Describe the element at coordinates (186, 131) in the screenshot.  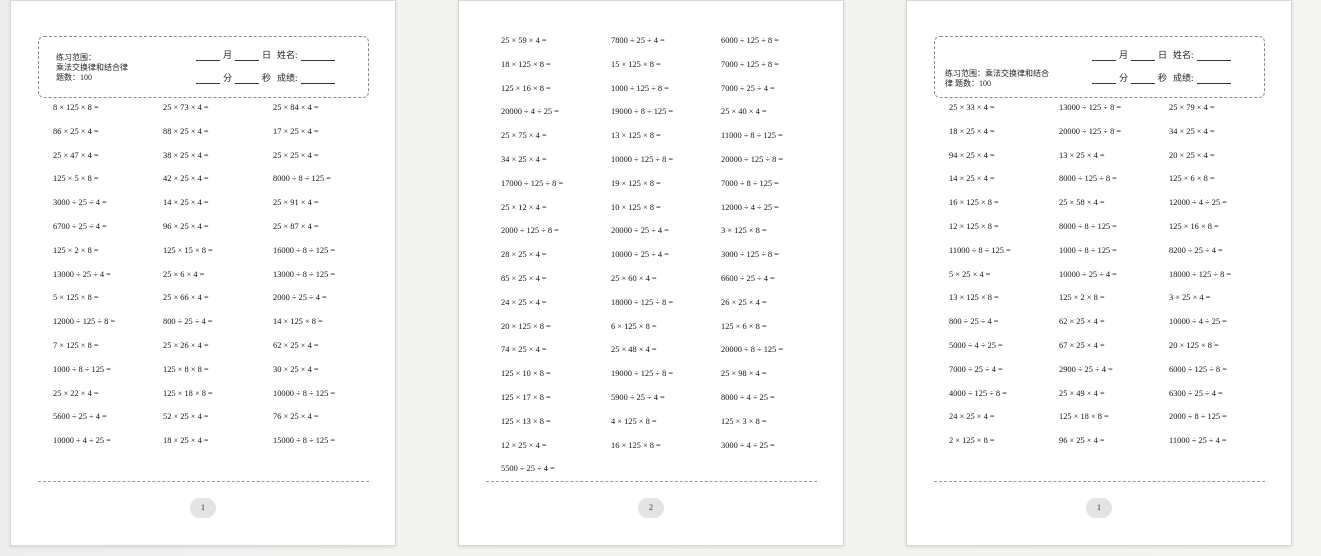
I see `problem-item: 88 × 25 × 4 =` at that location.